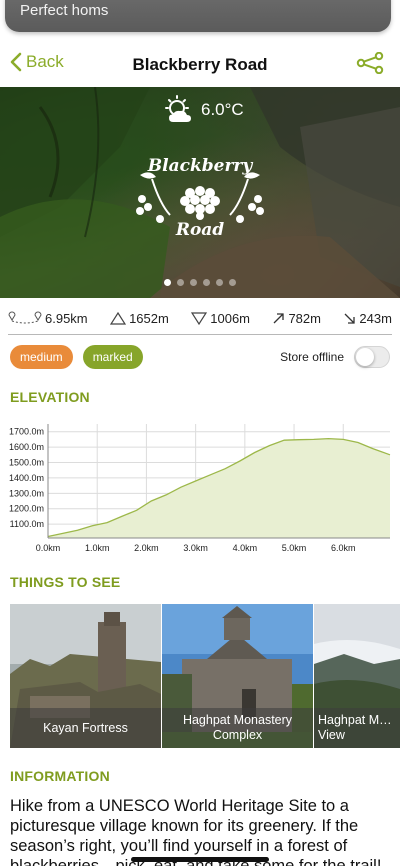 This screenshot has height=866, width=400. What do you see at coordinates (219, 488) in the screenshot?
I see `elevation-area` at bounding box center [219, 488].